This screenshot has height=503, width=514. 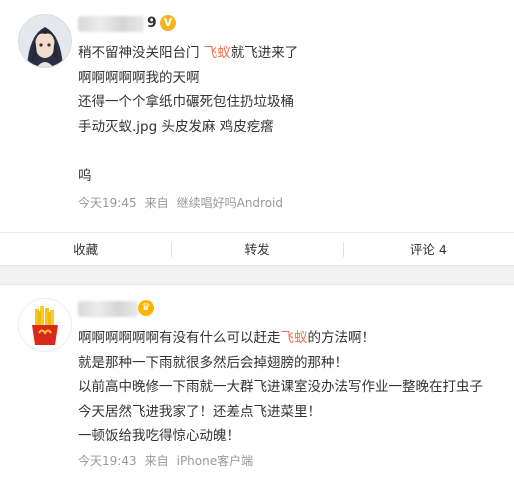 I want to click on comment-line: 一顿饭给我吃得惊心动魄！, so click(x=159, y=436).